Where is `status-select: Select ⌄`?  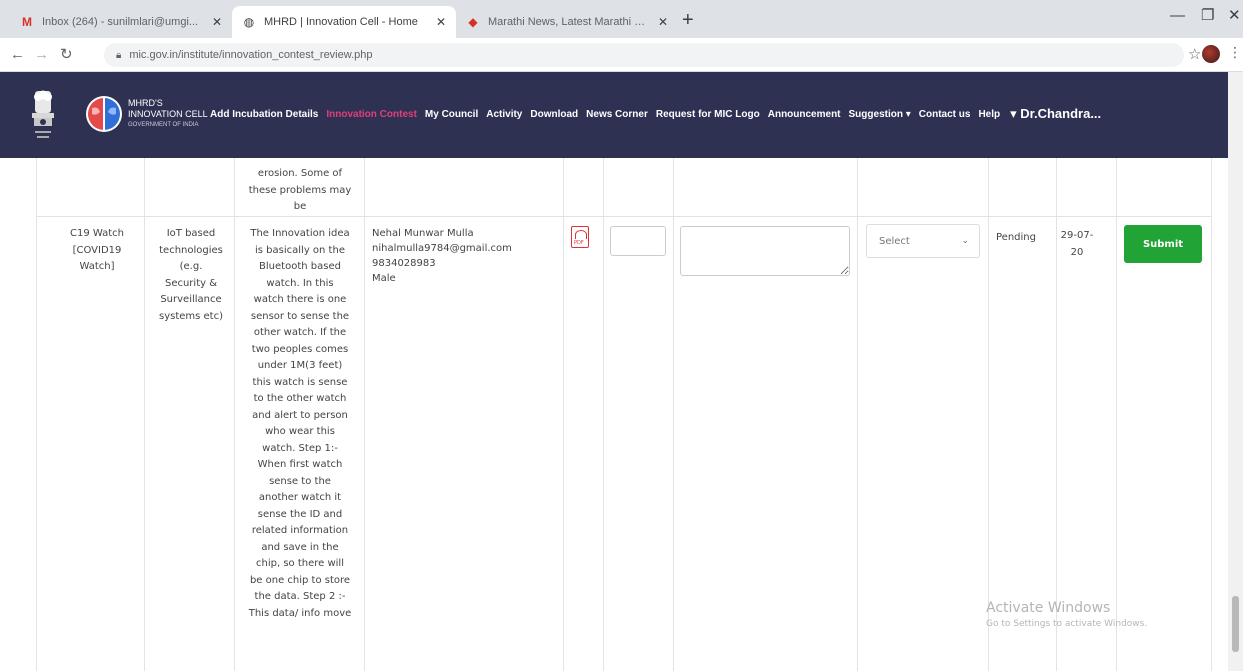 status-select: Select ⌄ is located at coordinates (923, 241).